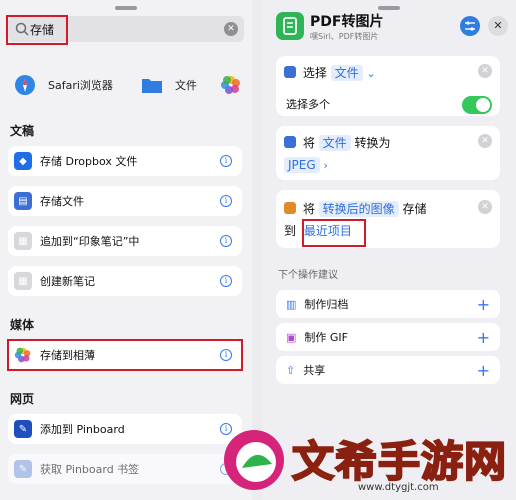 This screenshot has height=500, width=516. What do you see at coordinates (89, 161) in the screenshot?
I see `action-label: 存储 Dropbox 文件` at bounding box center [89, 161].